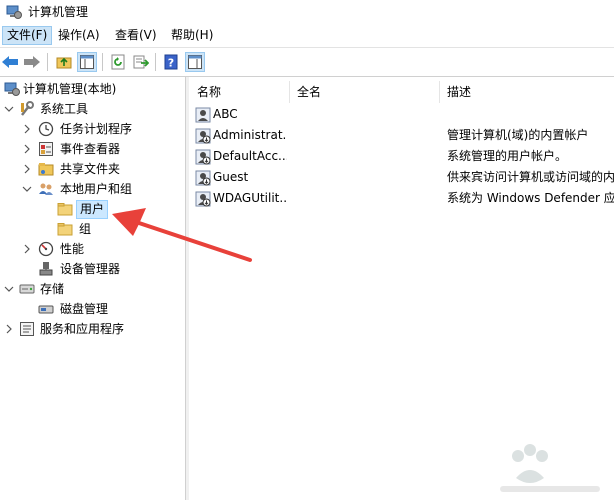  What do you see at coordinates (64, 109) in the screenshot?
I see `tree-item-label: 系统工具` at bounding box center [64, 109].